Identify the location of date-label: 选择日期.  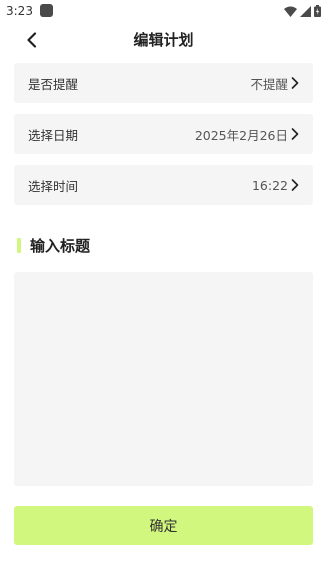
(53, 135).